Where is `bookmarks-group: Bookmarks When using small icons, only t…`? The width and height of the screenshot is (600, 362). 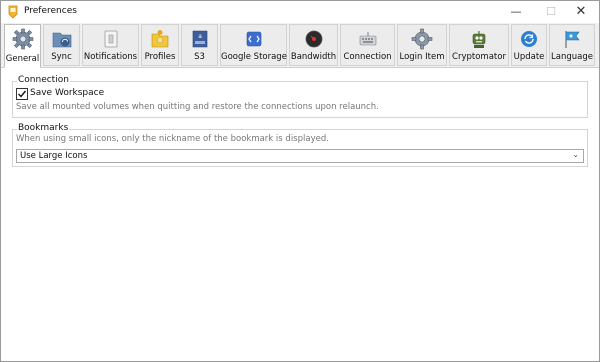
bookmarks-group: Bookmarks When using small icons, only t… is located at coordinates (300, 145).